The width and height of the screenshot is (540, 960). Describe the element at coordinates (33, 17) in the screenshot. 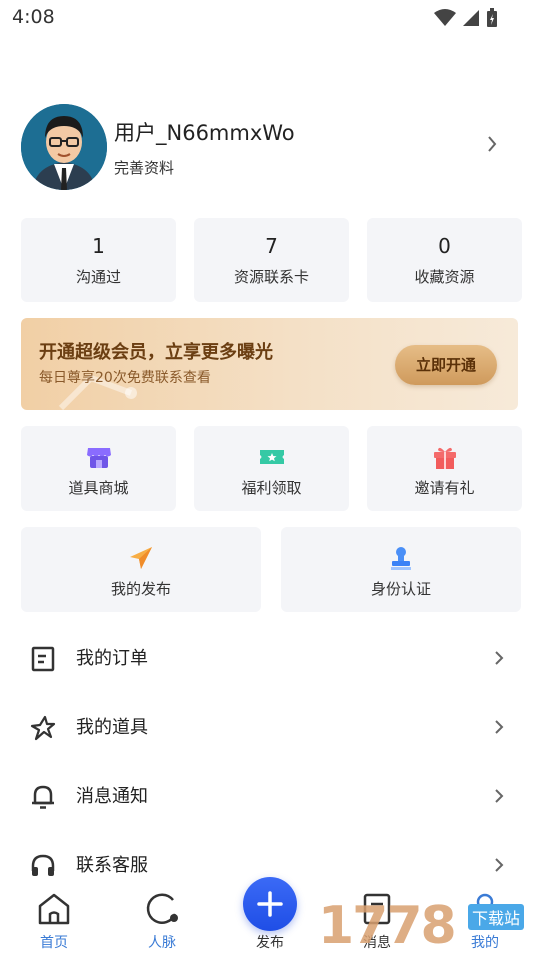

I see `status-time: 4:08` at that location.